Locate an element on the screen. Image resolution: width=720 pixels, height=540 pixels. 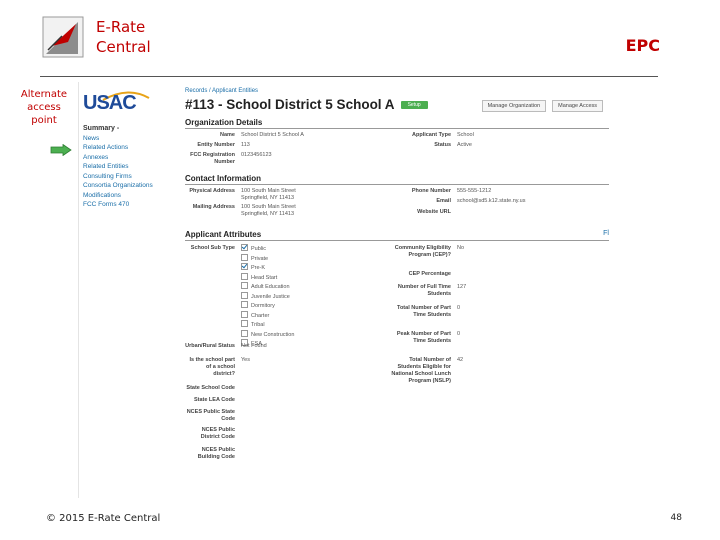
subtype-dormitory: Dormitory is located at coordinates (267, 306).